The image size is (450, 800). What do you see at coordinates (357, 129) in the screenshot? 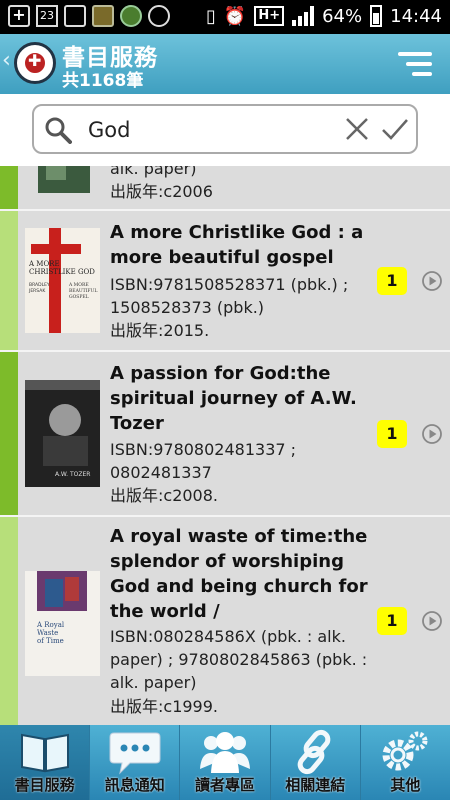
I see `close-x-icon` at bounding box center [357, 129].